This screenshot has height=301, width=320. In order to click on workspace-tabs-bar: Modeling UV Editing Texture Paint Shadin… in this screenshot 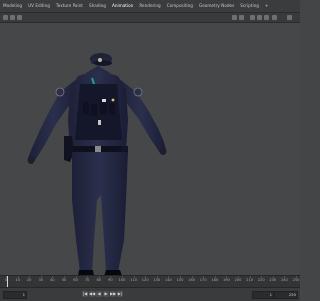, I will do `click(150, 6)`.